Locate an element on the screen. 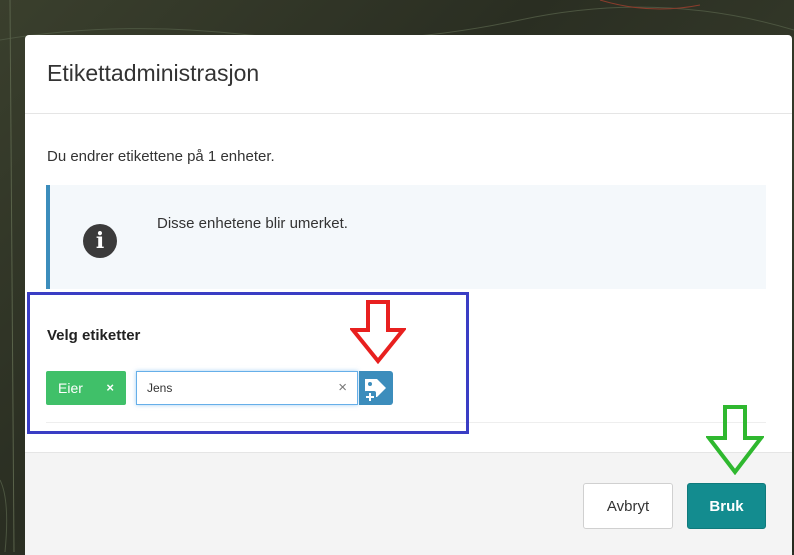 Image resolution: width=794 pixels, height=555 pixels. dialog-title: Etikettadministrasjon is located at coordinates (153, 73).